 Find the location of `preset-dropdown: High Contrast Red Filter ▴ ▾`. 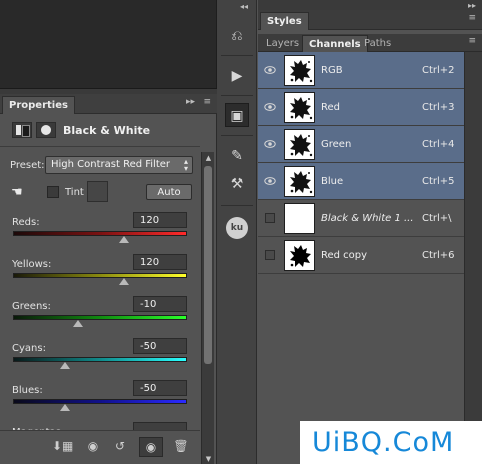

preset-dropdown: High Contrast Red Filter ▴ ▾ is located at coordinates (119, 165).